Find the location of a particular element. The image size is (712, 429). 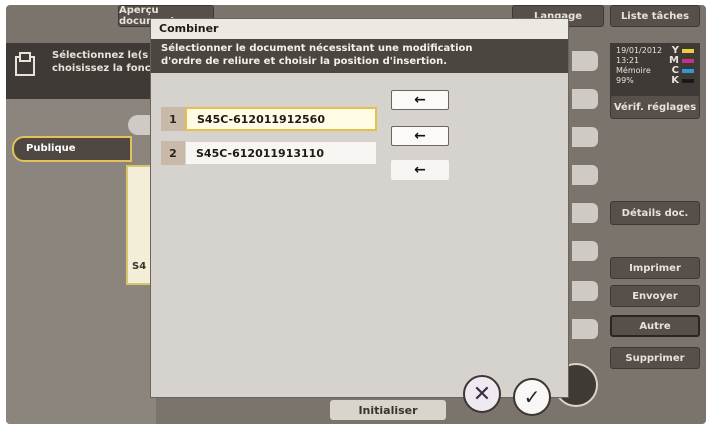

cancel-button: ✕ is located at coordinates (482, 394).